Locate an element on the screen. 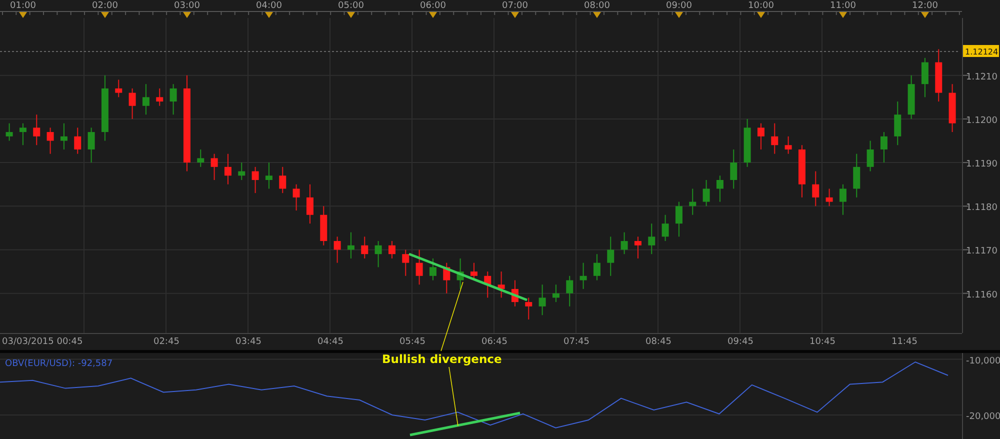  time-axis-label: 03:00 is located at coordinates (187, 6).